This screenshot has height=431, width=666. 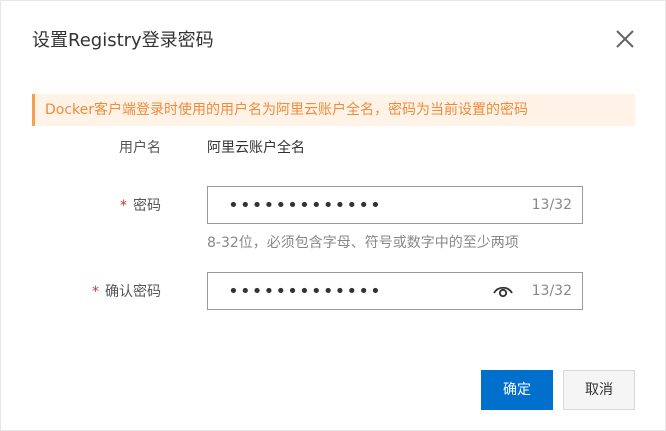 What do you see at coordinates (353, 205) in the screenshot?
I see `password-input` at bounding box center [353, 205].